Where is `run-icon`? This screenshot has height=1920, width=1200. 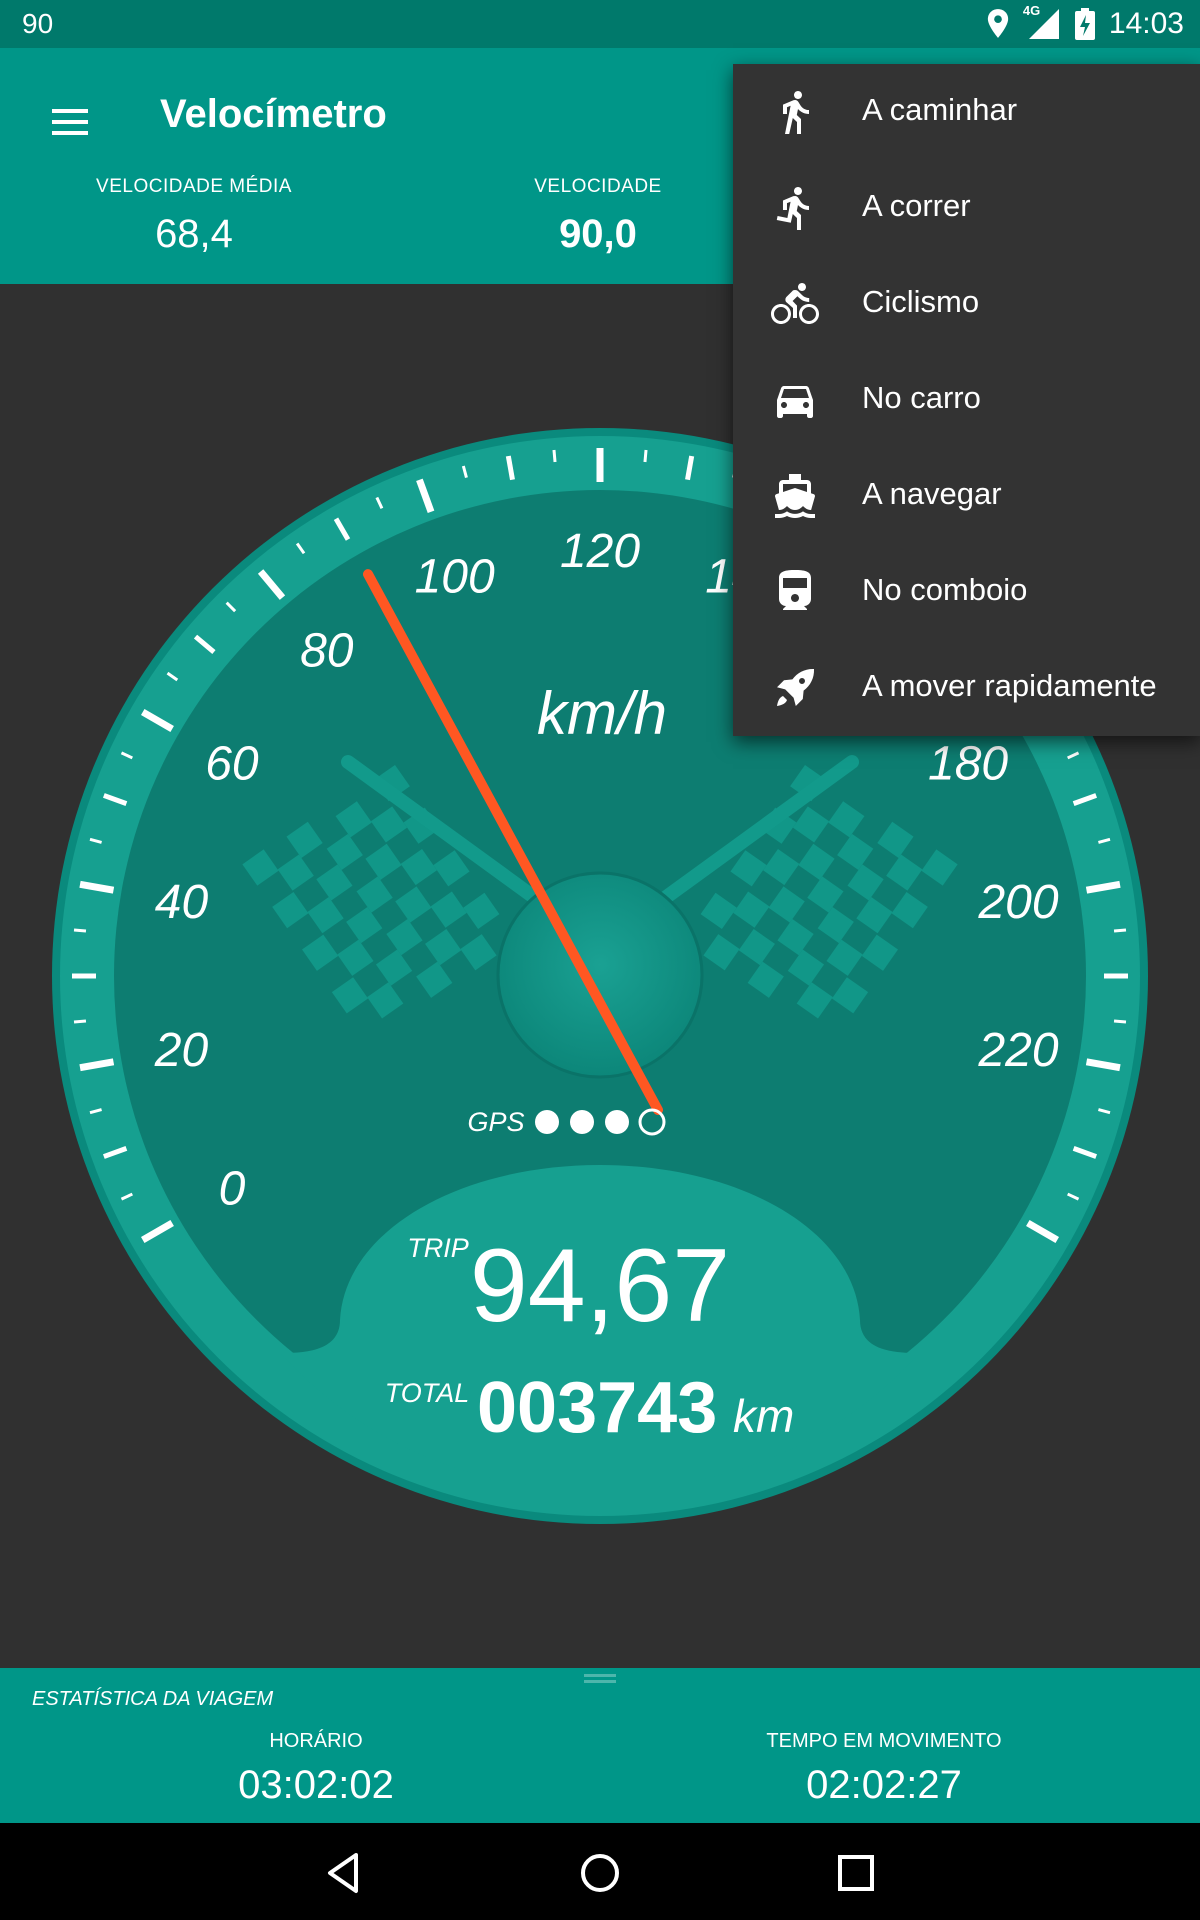 run-icon is located at coordinates (792, 208).